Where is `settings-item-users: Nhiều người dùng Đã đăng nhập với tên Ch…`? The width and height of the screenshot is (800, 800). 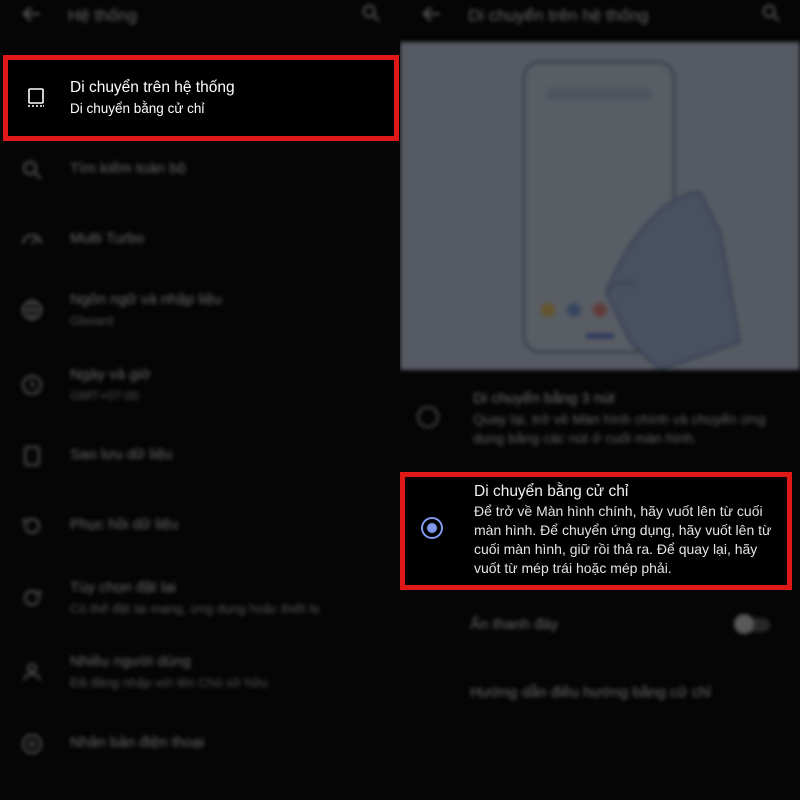
settings-item-users: Nhiều người dùng Đã đăng nhập với tên Ch… is located at coordinates (200, 672).